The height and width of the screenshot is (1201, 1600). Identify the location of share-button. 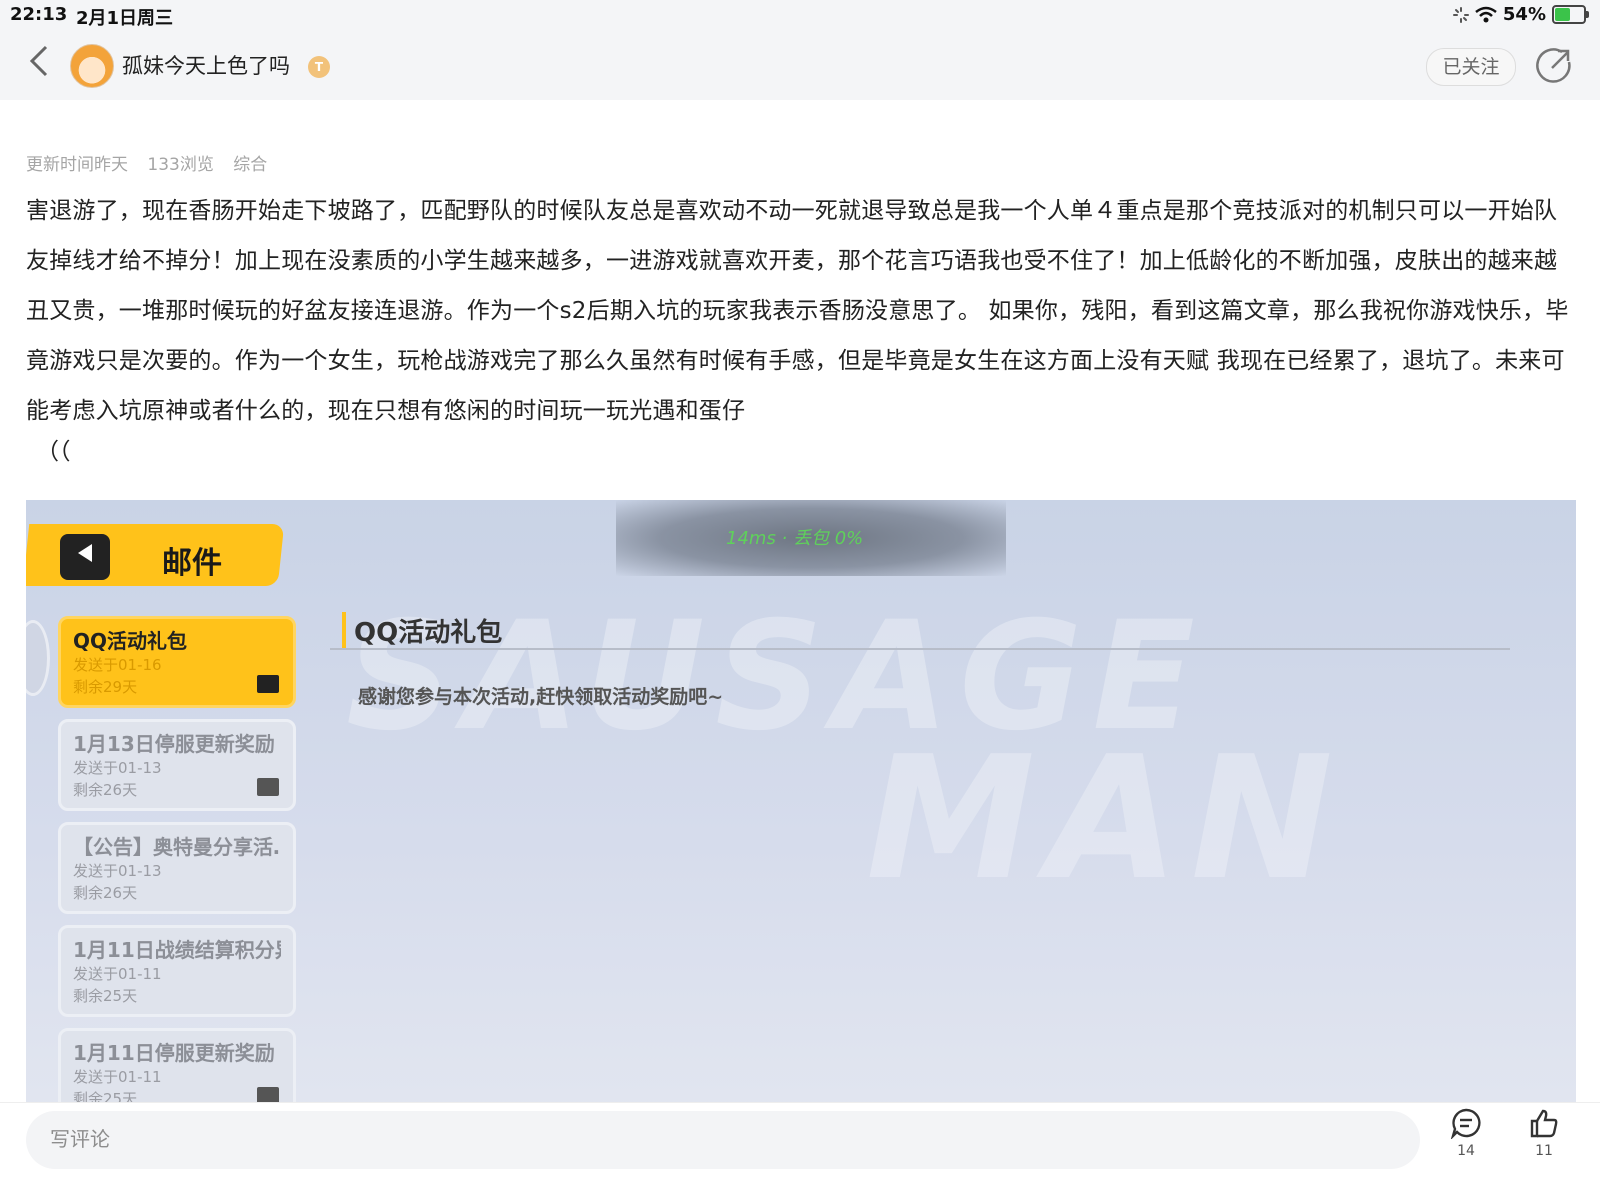
(1554, 66).